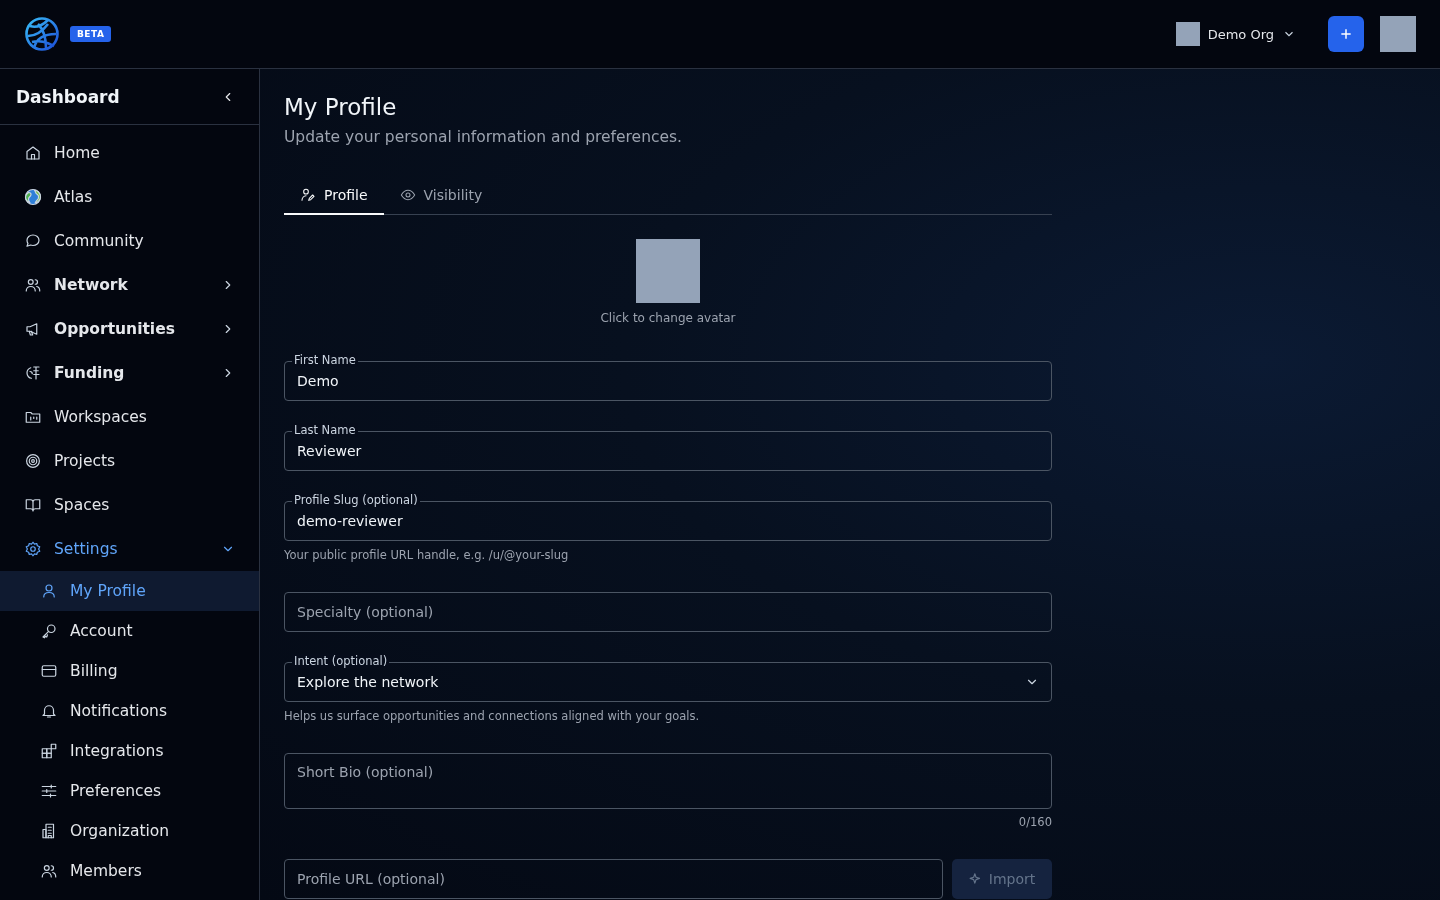 This screenshot has width=1440, height=900. I want to click on sidebar-item: Spaces, so click(129, 505).